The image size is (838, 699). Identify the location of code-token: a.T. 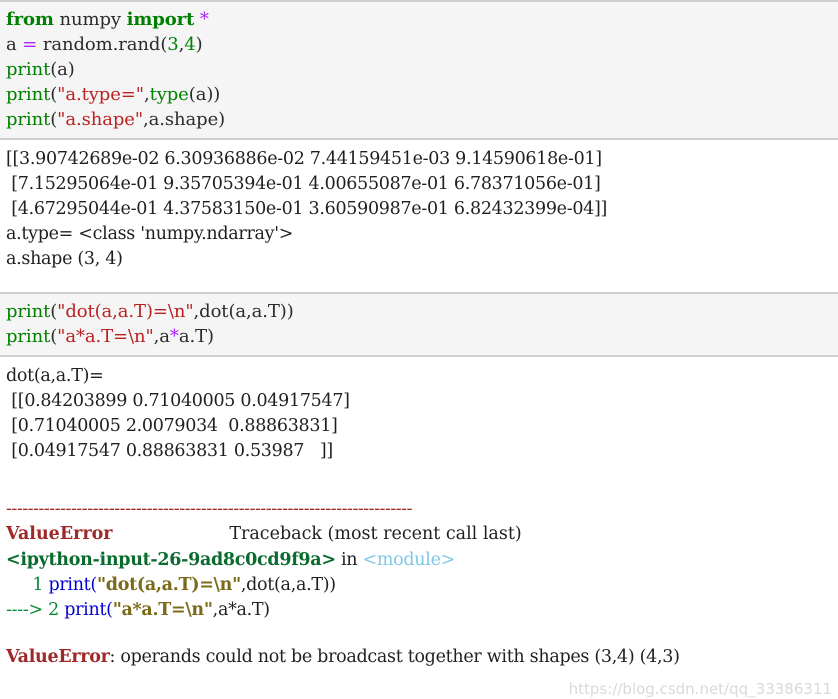
(192, 336).